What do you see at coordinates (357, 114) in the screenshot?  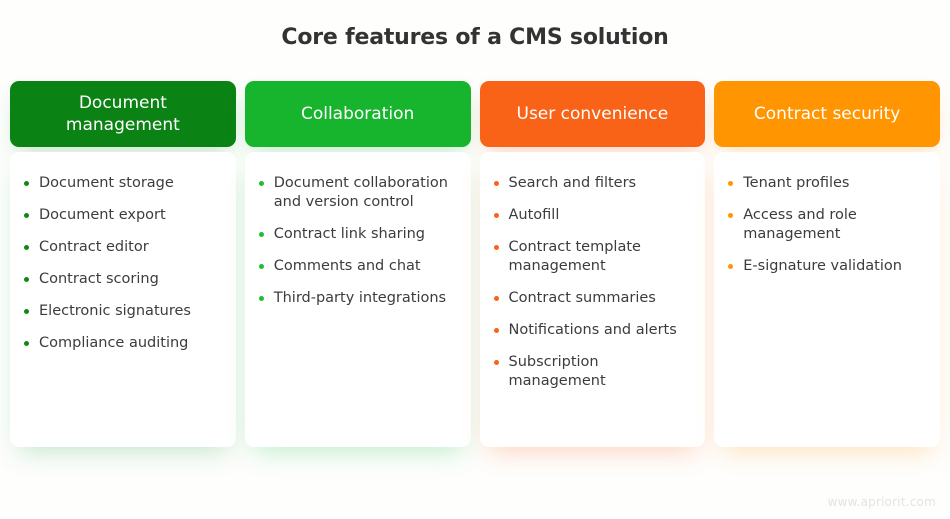 I see `column-header: Collaboration` at bounding box center [357, 114].